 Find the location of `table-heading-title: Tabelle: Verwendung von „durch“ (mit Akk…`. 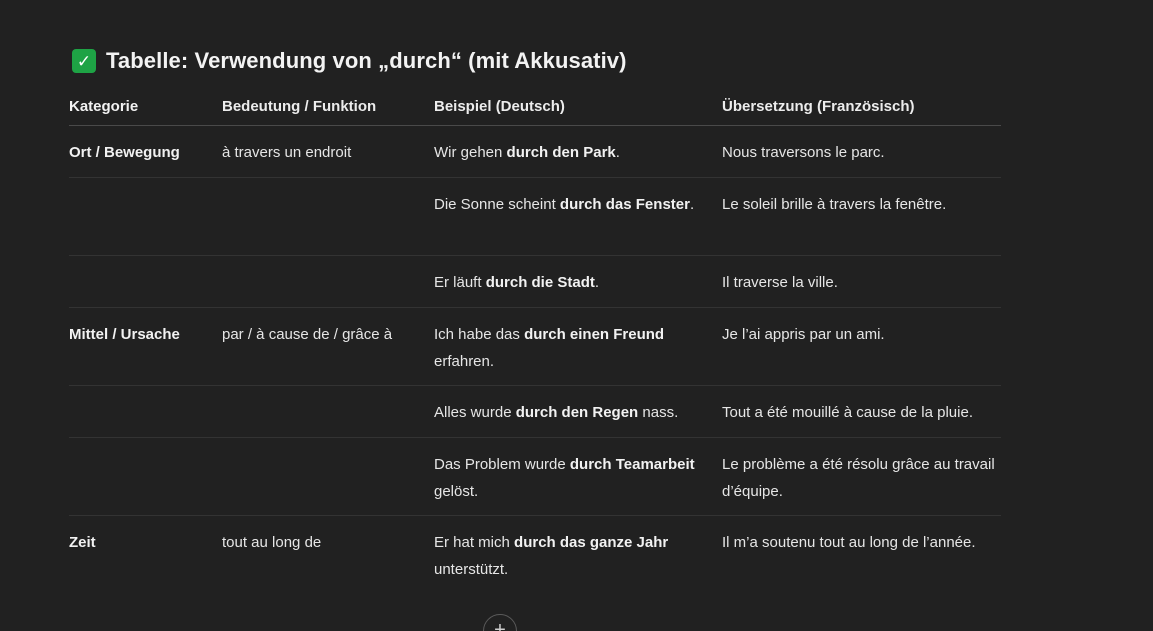

table-heading-title: Tabelle: Verwendung von „durch“ (mit Akk… is located at coordinates (366, 60).